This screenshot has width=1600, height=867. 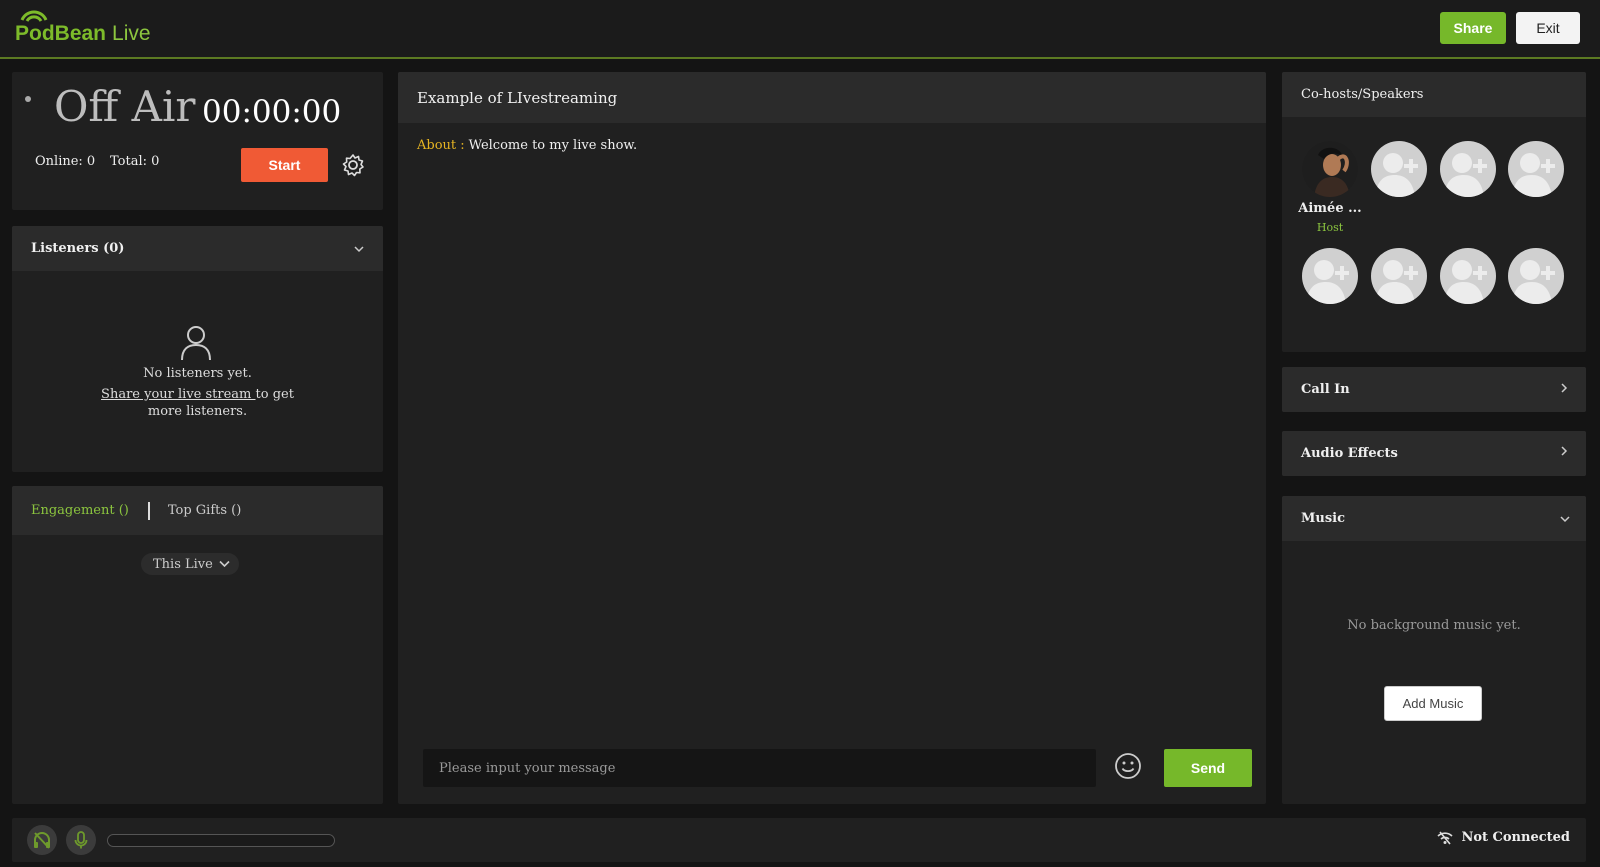 What do you see at coordinates (1434, 650) in the screenshot?
I see `music-panel: Music No background music yet. Add Music` at bounding box center [1434, 650].